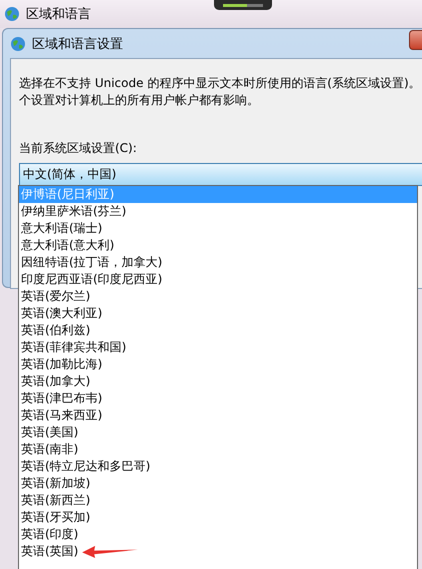 The image size is (422, 569). What do you see at coordinates (55, 483) in the screenshot?
I see `dropdown-option: 英语(新加坡)` at bounding box center [55, 483].